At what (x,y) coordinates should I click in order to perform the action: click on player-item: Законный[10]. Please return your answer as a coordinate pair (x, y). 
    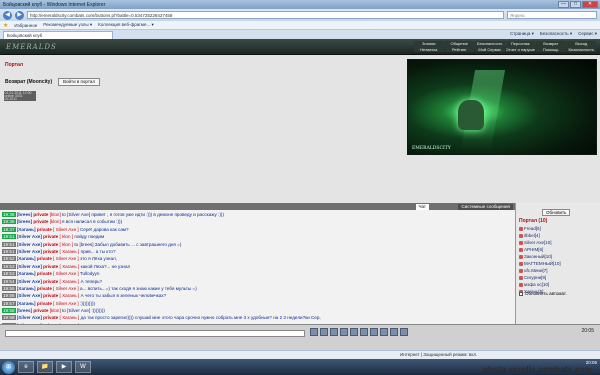
    Looking at the image, I should click on (559, 256).